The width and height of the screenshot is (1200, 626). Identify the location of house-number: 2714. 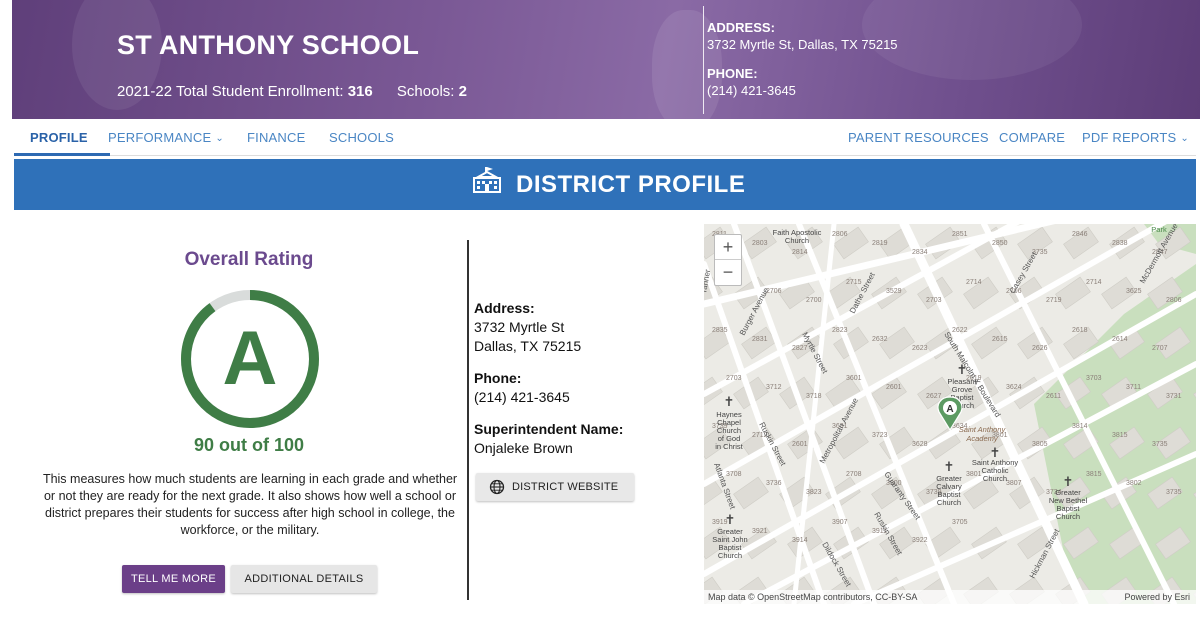
(1094, 282).